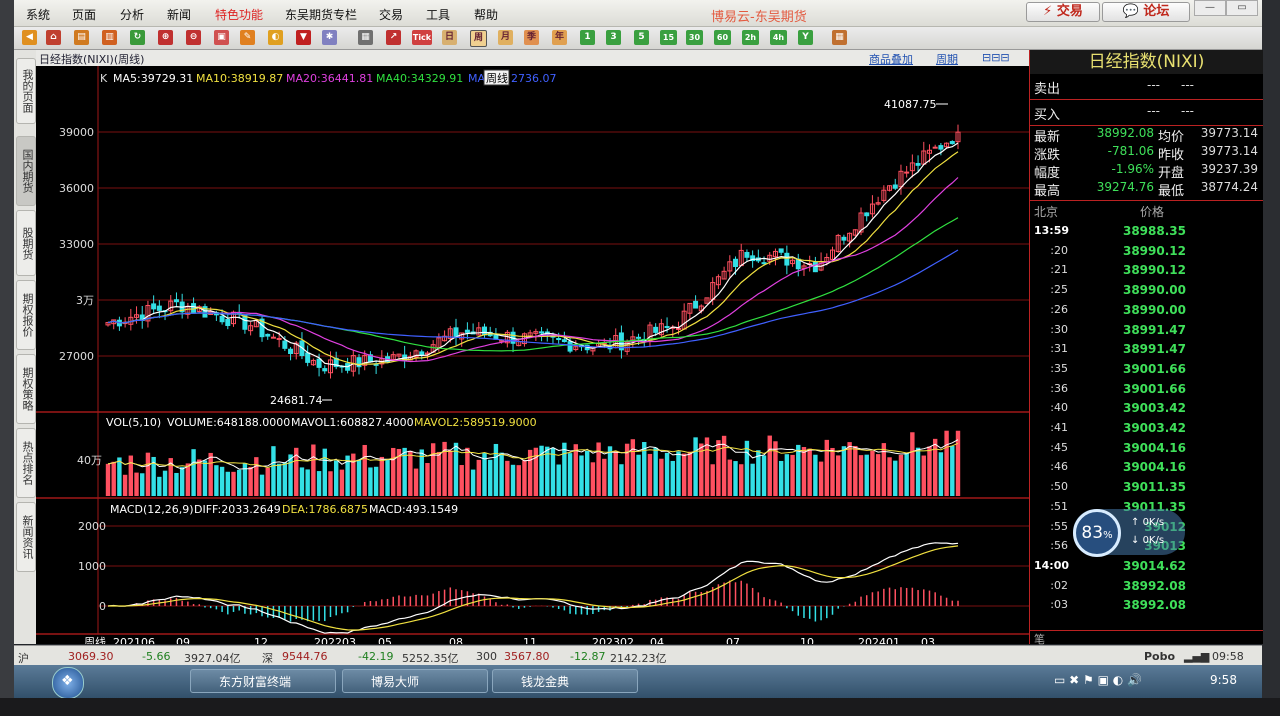 The width and height of the screenshot is (1280, 716). What do you see at coordinates (839, 37) in the screenshot?
I see `calendar-icon: ▦` at bounding box center [839, 37].